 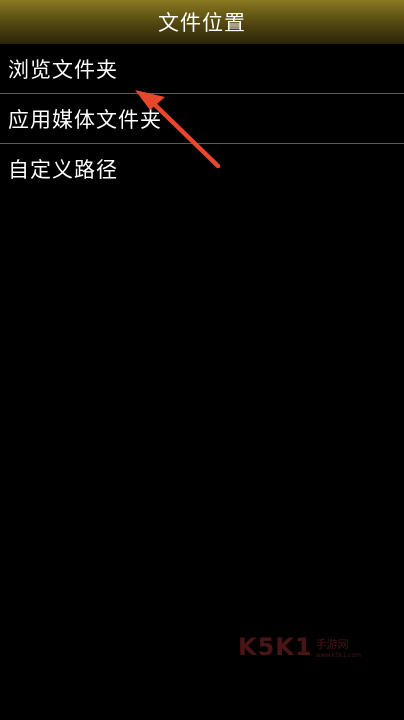 What do you see at coordinates (202, 69) in the screenshot?
I see `menu-item-browse-folder: 浏览文件夹` at bounding box center [202, 69].